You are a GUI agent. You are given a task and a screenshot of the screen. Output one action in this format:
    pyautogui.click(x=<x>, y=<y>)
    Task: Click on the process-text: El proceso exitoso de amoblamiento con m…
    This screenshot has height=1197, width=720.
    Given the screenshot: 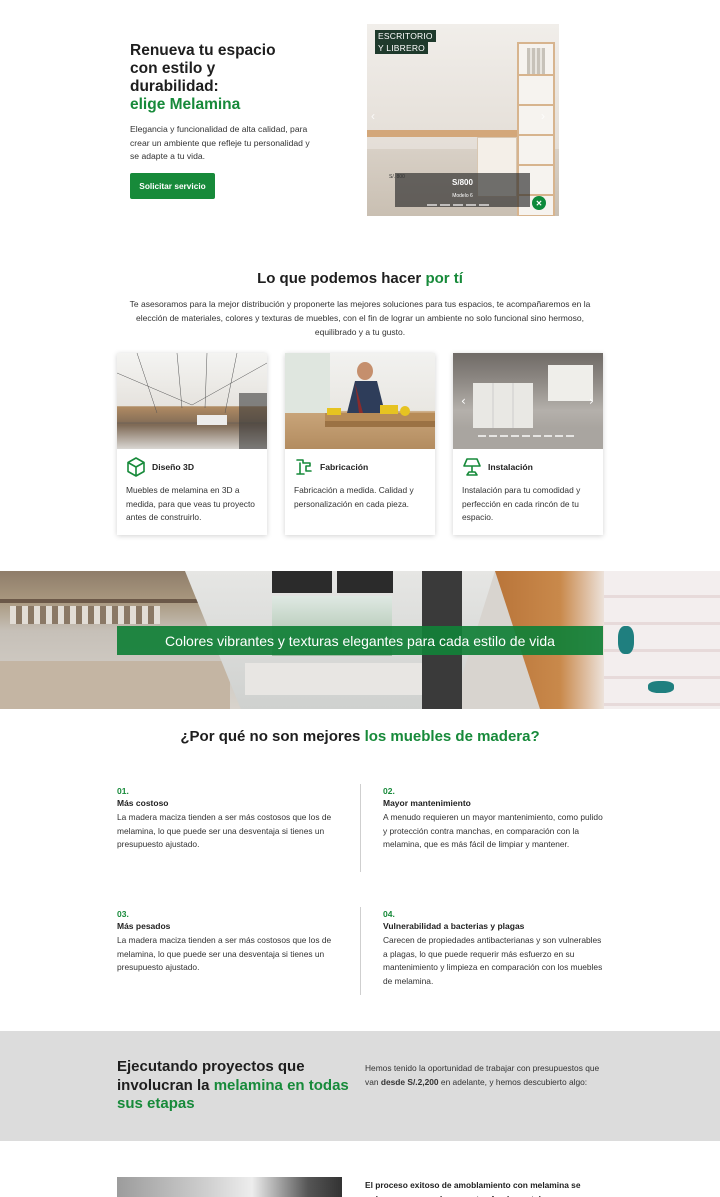 What is the action you would take?
    pyautogui.click(x=473, y=1188)
    